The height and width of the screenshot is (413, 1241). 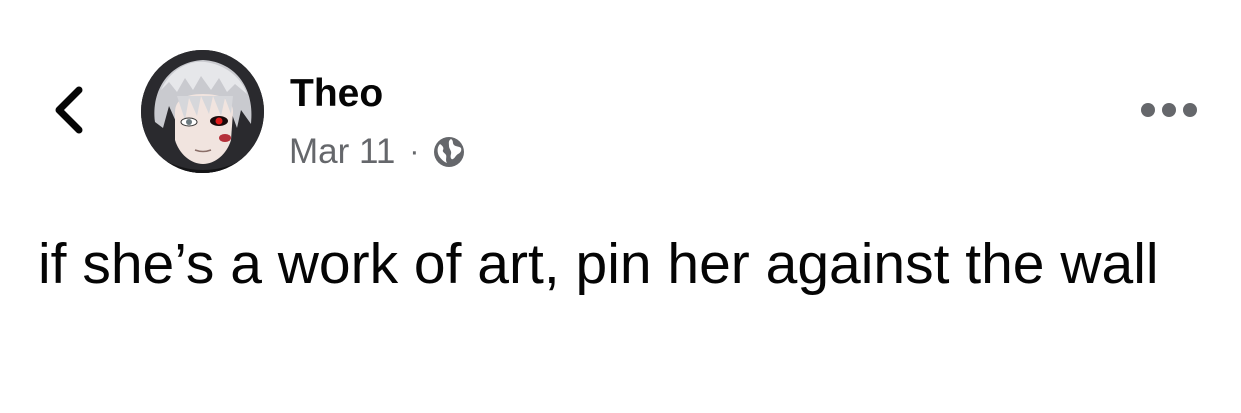 I want to click on globe-icon, so click(x=449, y=152).